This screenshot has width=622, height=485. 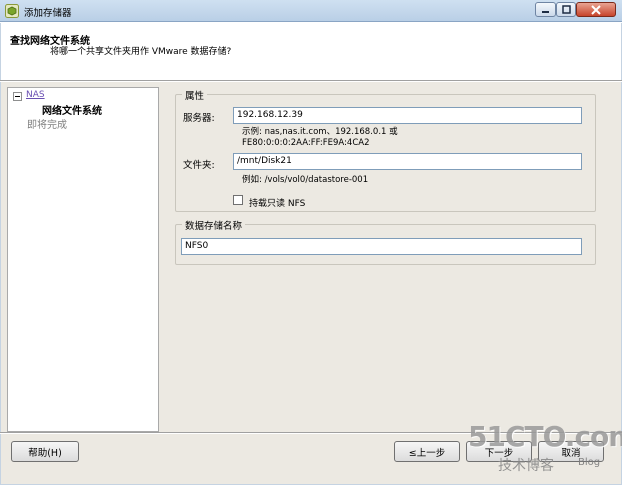 What do you see at coordinates (72, 111) in the screenshot?
I see `step-nfs-current: 网络文件系统` at bounding box center [72, 111].